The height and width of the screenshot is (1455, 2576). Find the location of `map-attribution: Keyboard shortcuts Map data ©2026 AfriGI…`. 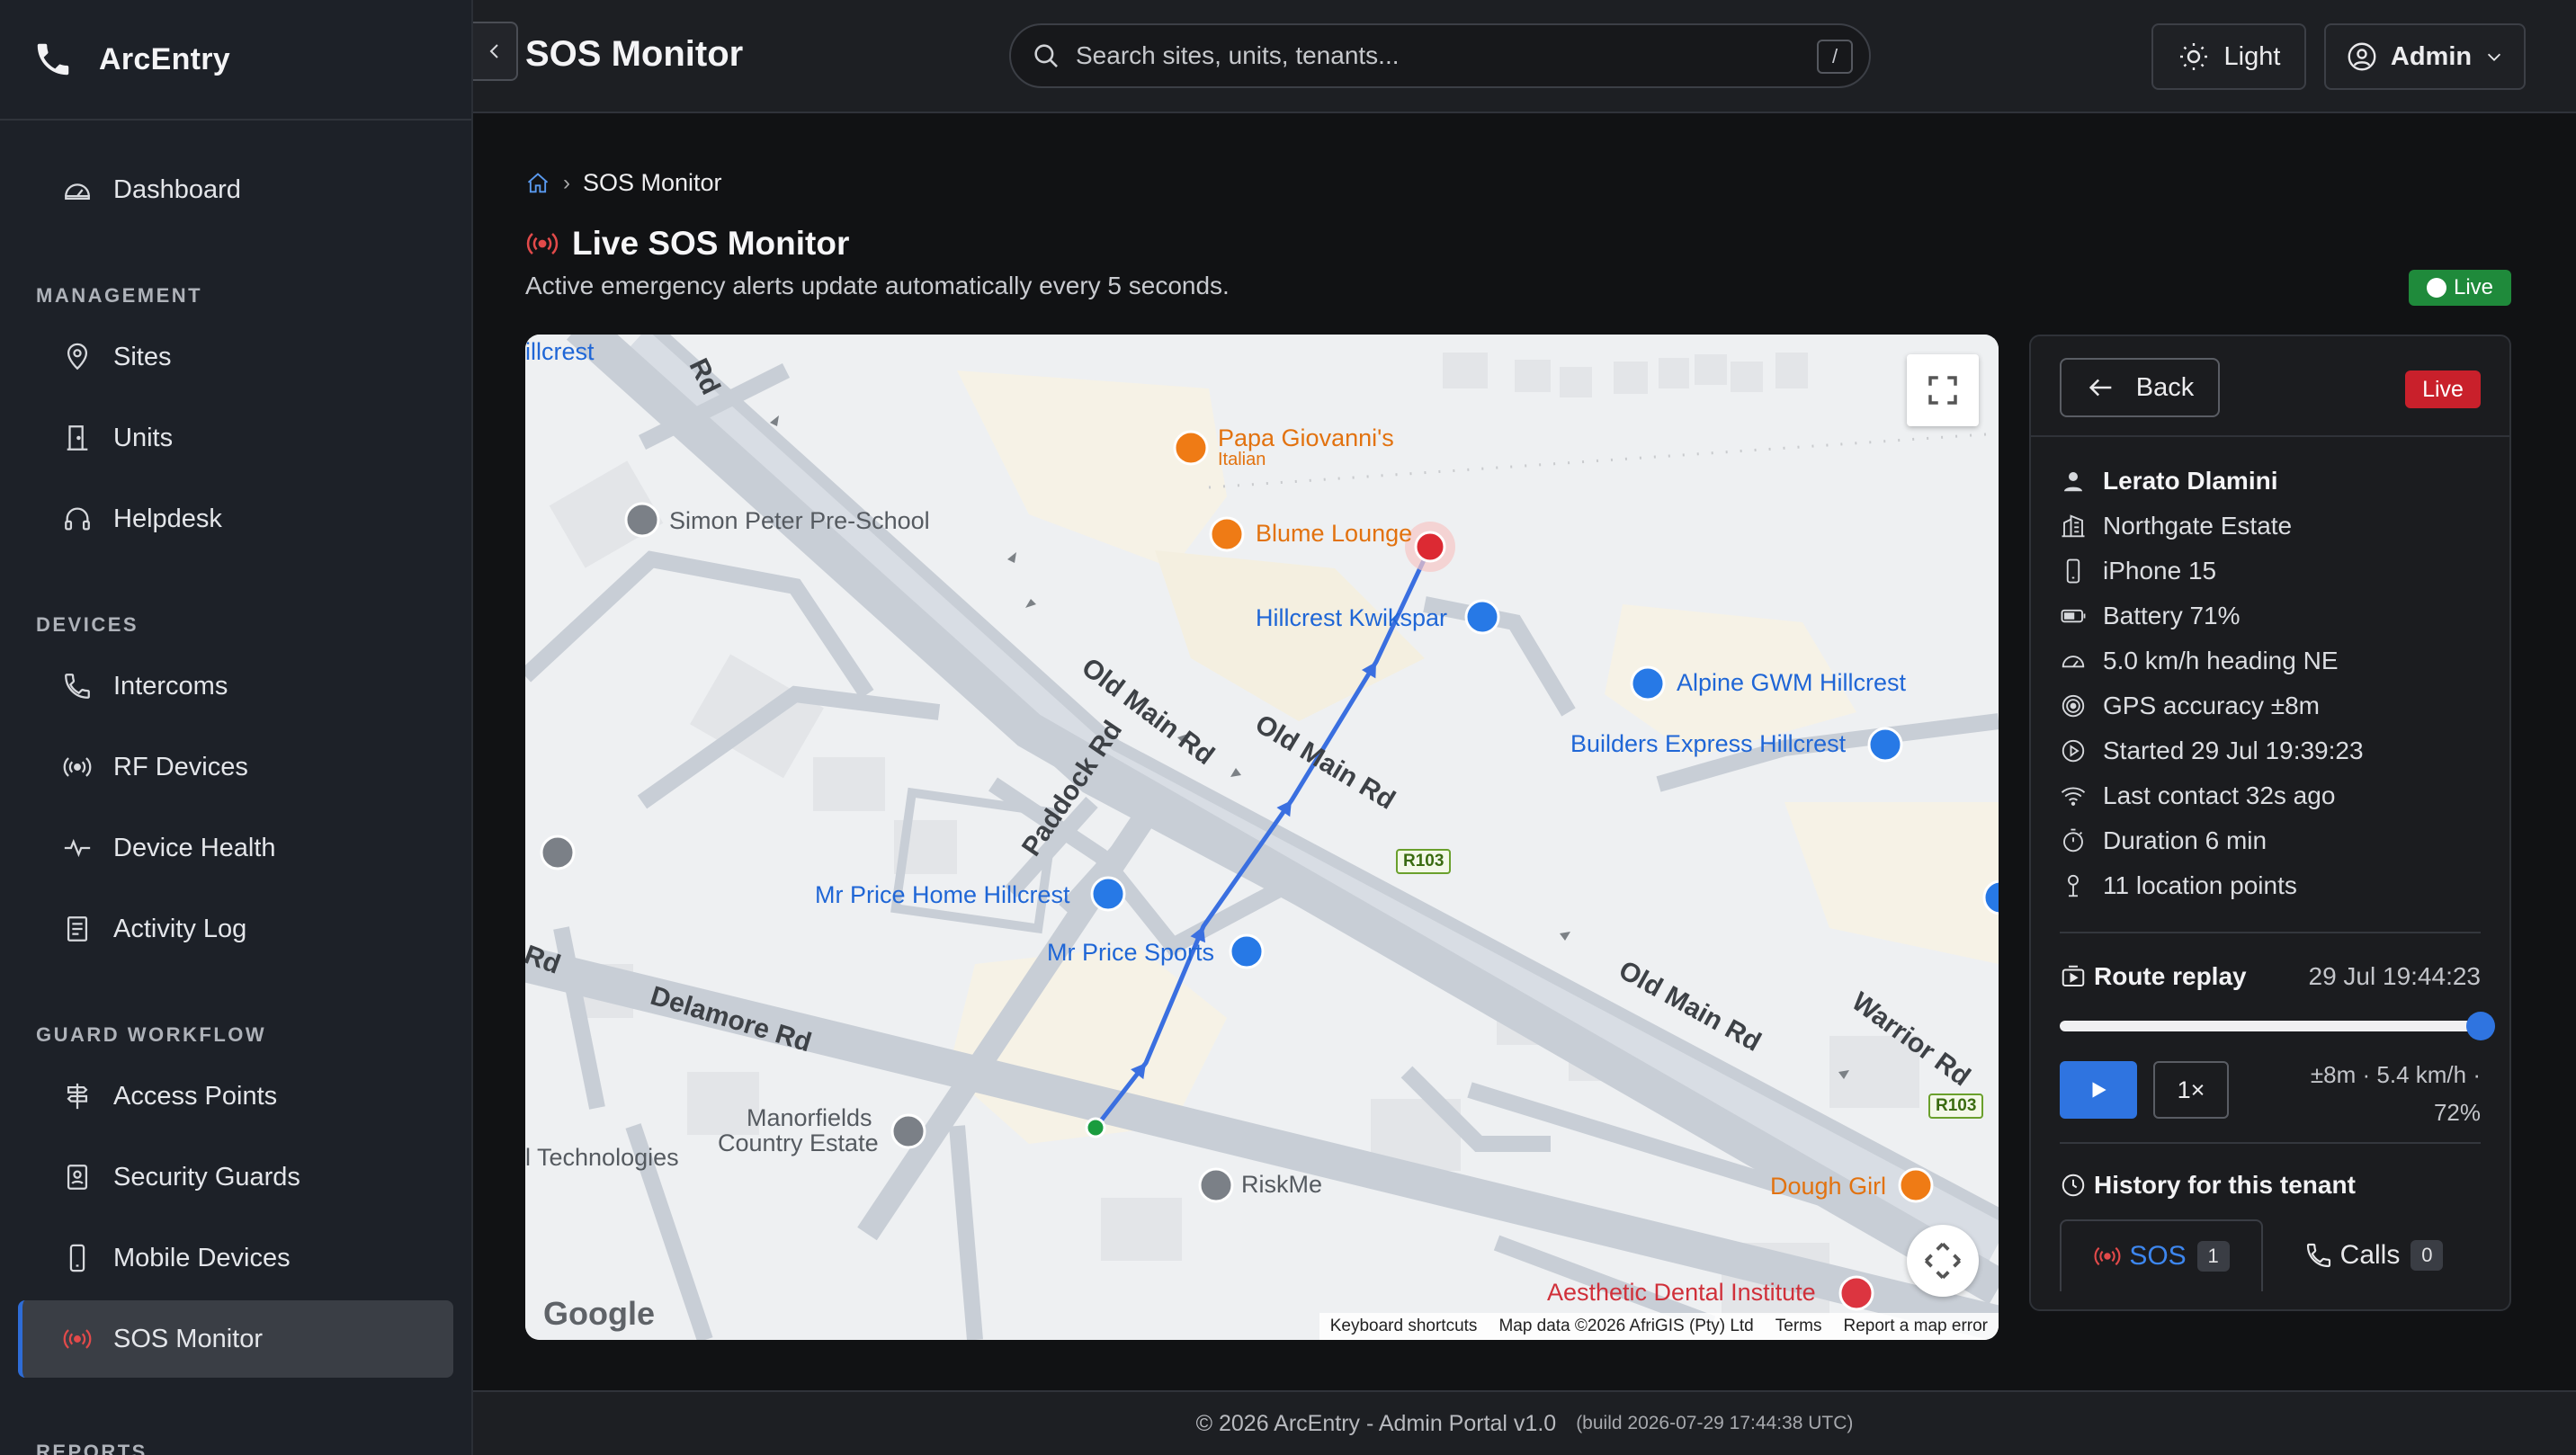

map-attribution: Keyboard shortcuts Map data ©2026 AfriGI… is located at coordinates (1659, 1326).